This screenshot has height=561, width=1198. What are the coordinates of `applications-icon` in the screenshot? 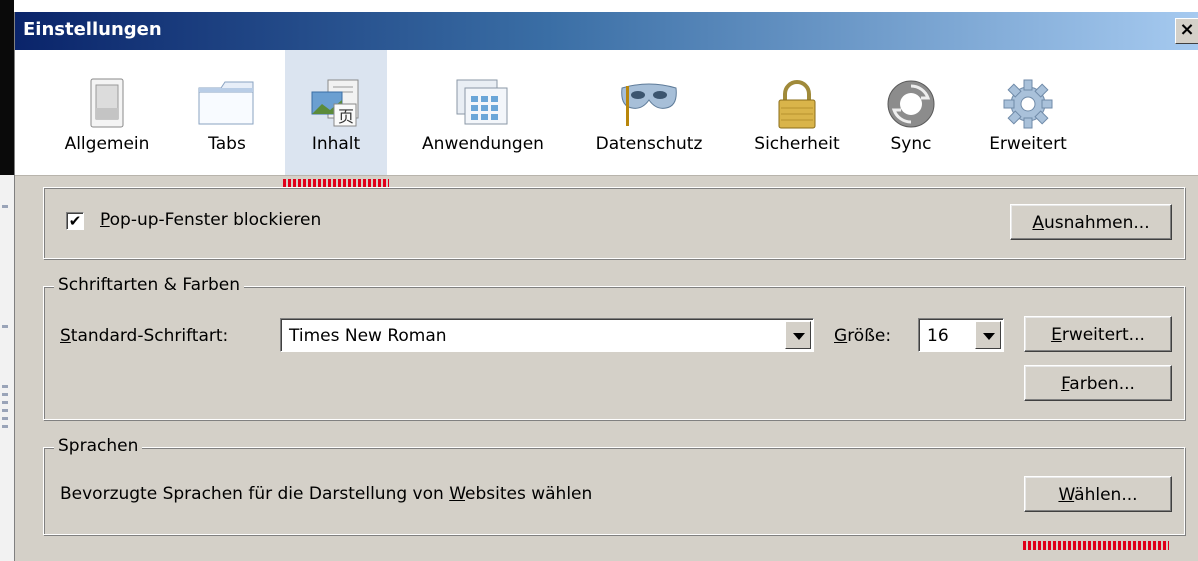 It's located at (483, 105).